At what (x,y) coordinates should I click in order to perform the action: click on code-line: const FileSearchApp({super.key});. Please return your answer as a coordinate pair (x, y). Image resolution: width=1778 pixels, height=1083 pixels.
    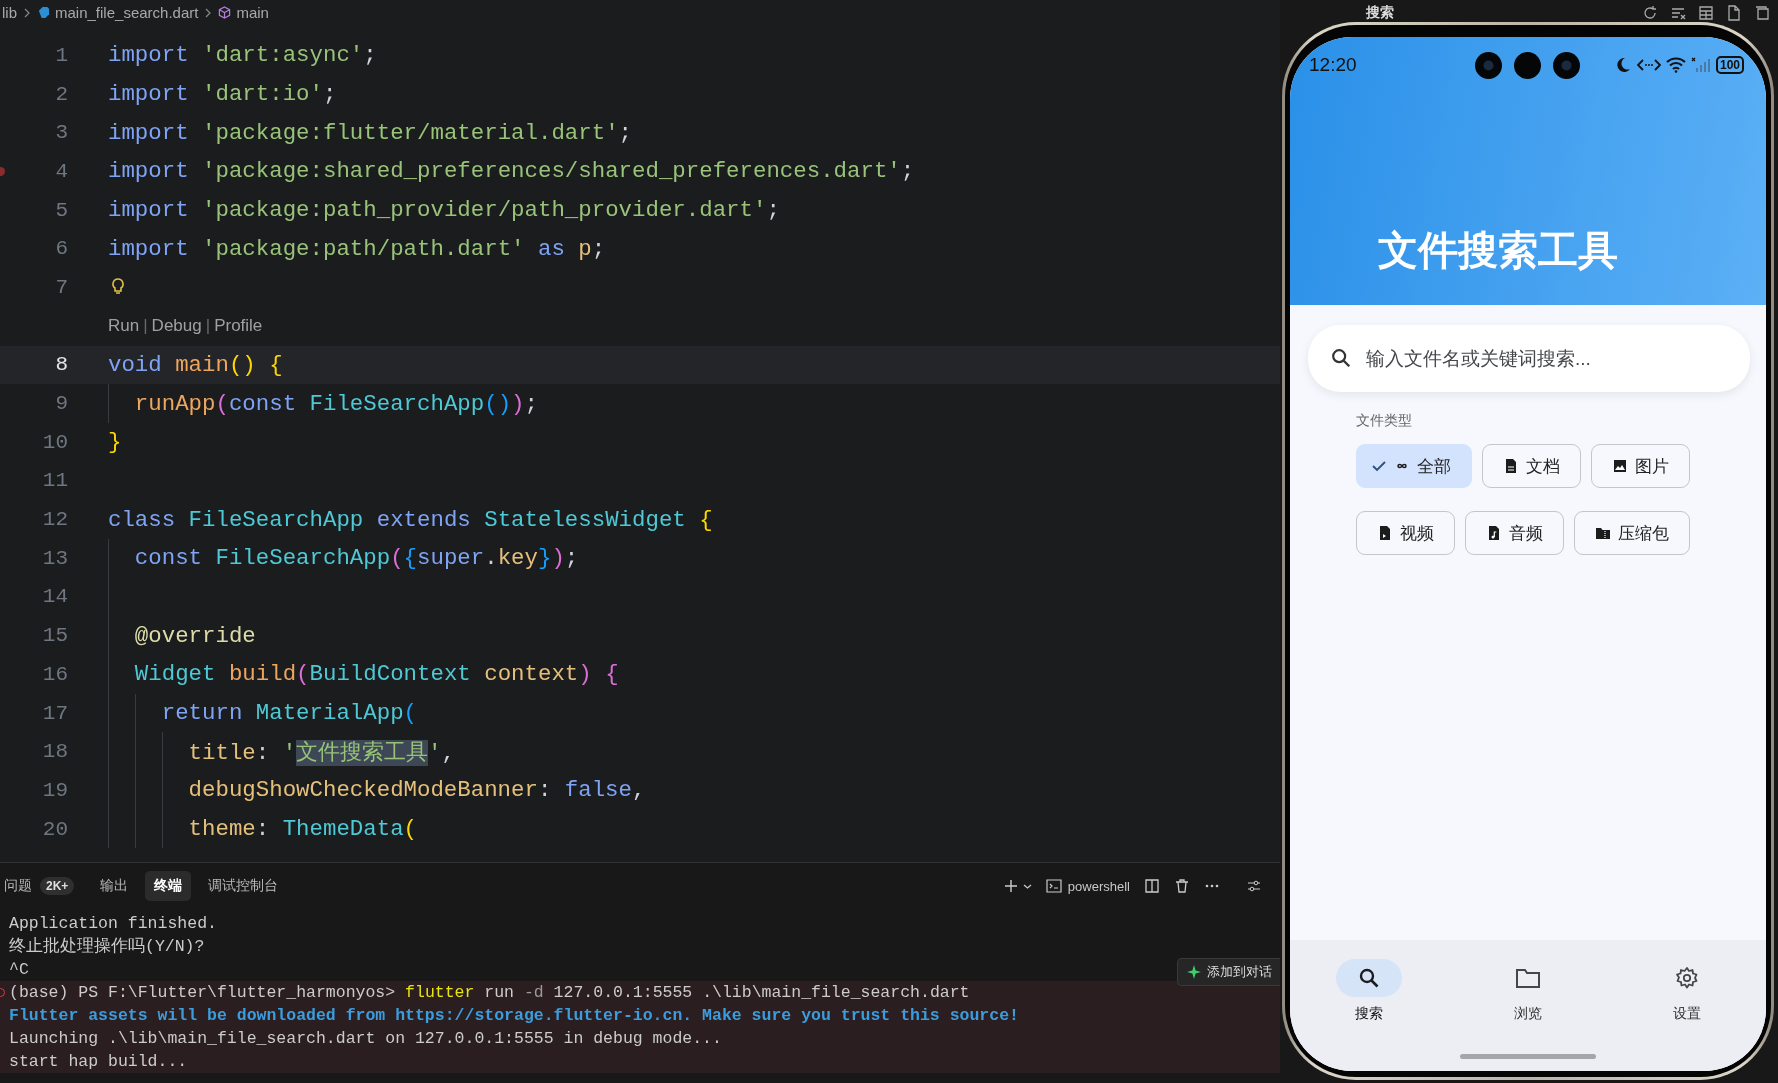
    Looking at the image, I should click on (356, 558).